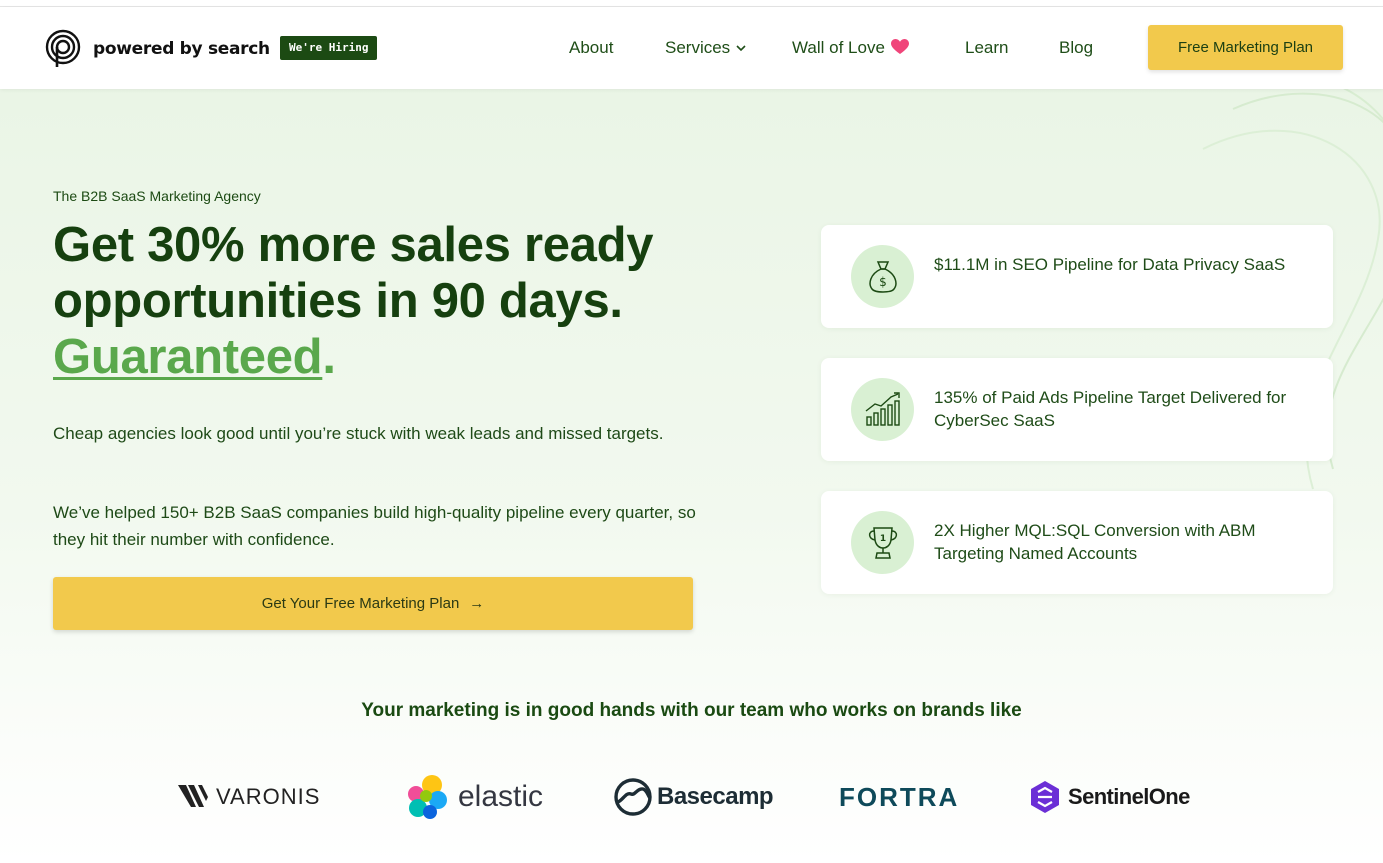  What do you see at coordinates (427, 797) in the screenshot?
I see `elastic-mark-icon` at bounding box center [427, 797].